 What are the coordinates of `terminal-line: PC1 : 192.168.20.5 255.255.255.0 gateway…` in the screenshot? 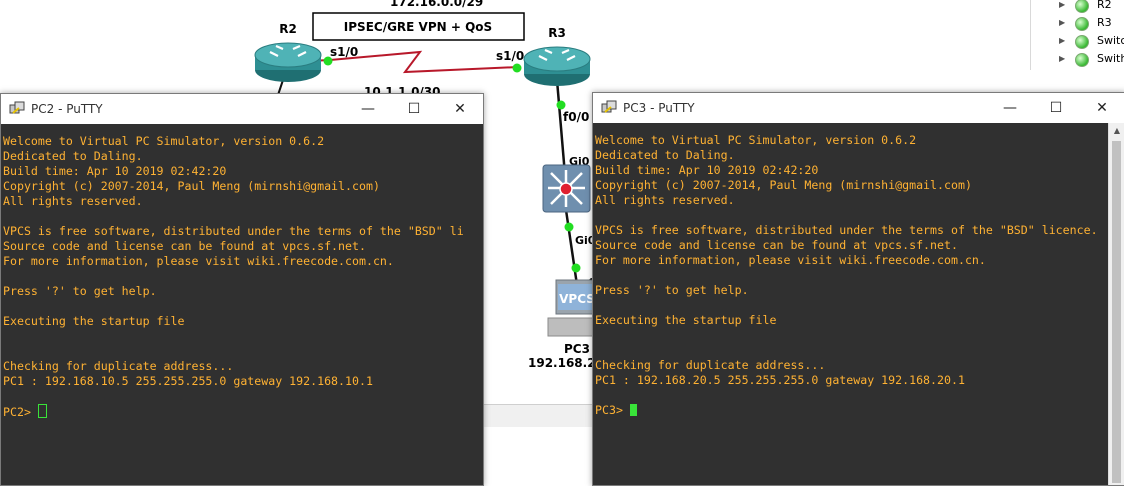 It's located at (780, 380).